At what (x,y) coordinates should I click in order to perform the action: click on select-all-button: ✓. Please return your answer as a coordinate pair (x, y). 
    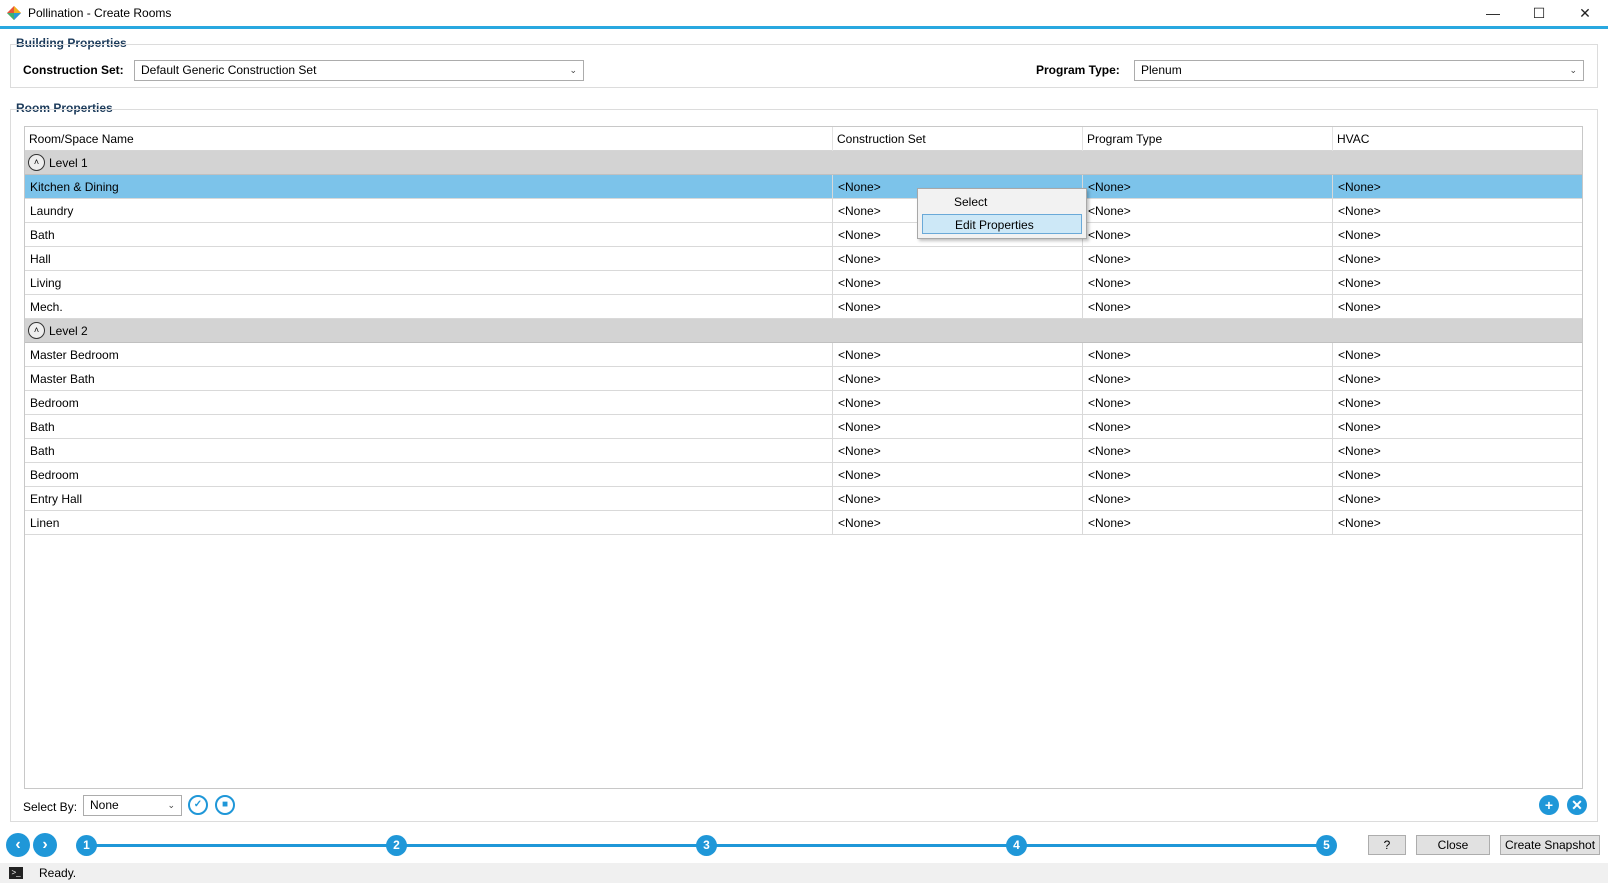
    Looking at the image, I should click on (198, 805).